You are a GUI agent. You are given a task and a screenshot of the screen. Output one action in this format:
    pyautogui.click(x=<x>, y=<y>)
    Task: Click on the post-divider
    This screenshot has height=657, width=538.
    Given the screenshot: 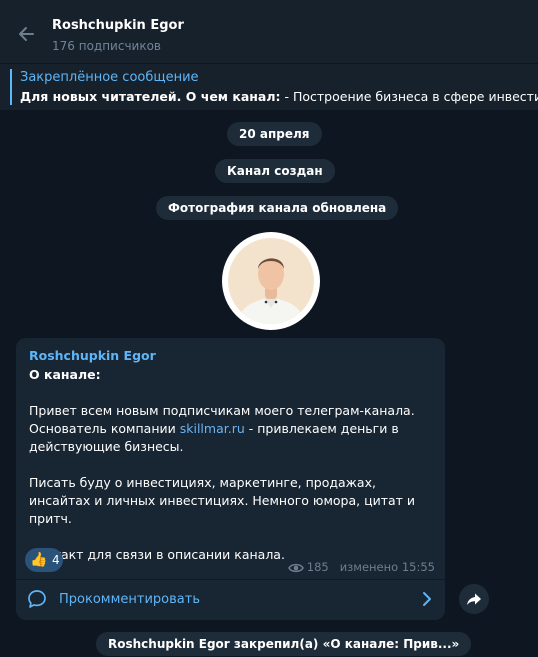 What is the action you would take?
    pyautogui.click(x=230, y=579)
    